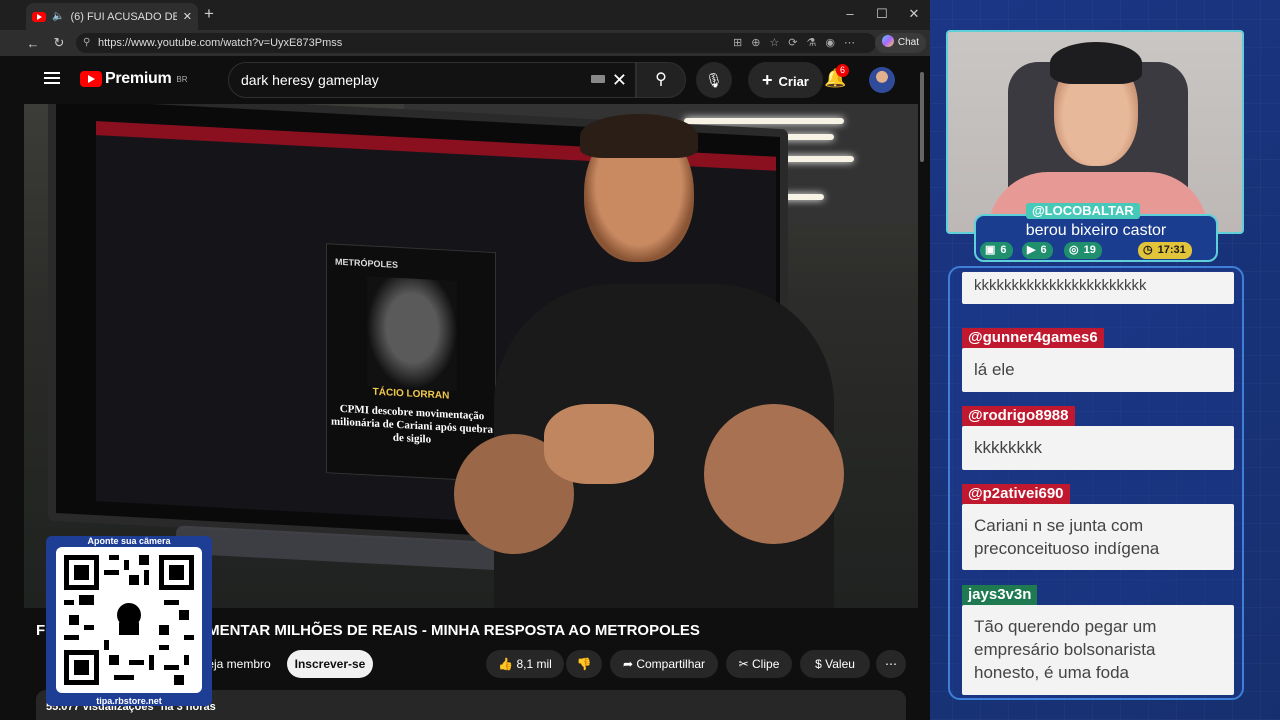  Describe the element at coordinates (1083, 211) in the screenshot. I see `streamer-handle: @LOCOBALTAR` at that location.